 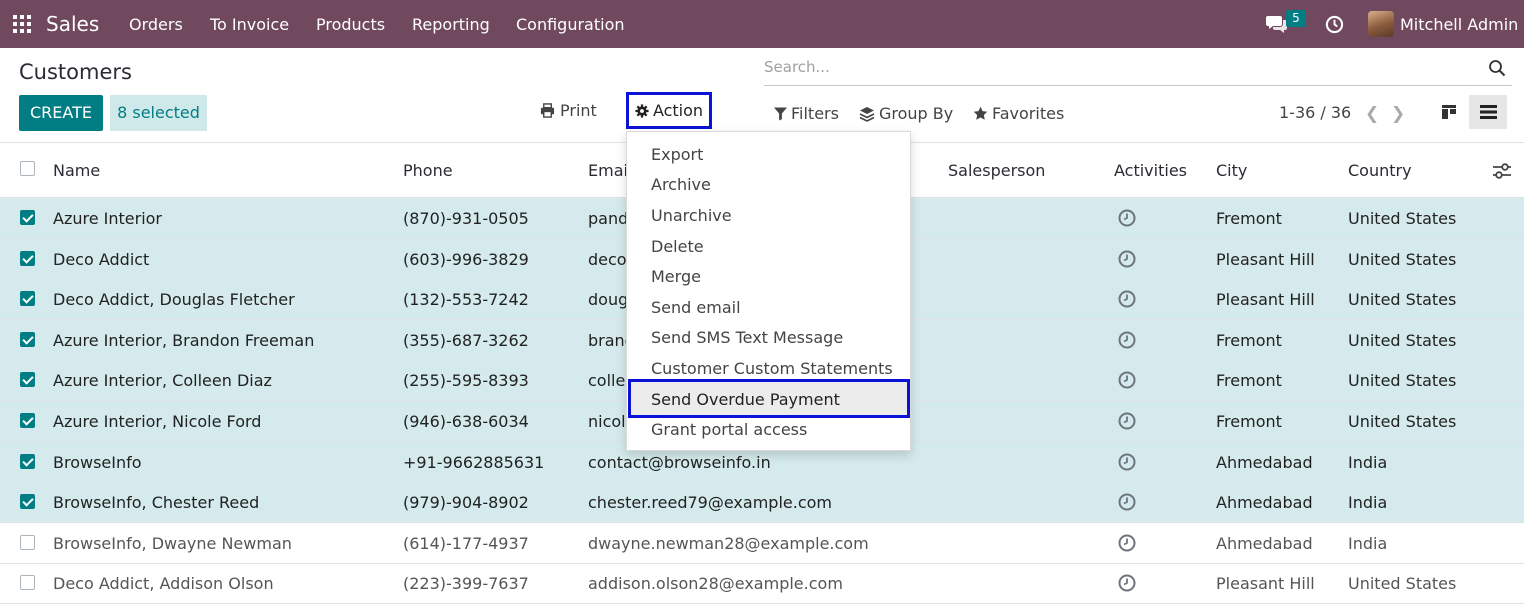 What do you see at coordinates (162, 381) in the screenshot?
I see `cell-name: Azure Interior, Colleen Diaz` at bounding box center [162, 381].